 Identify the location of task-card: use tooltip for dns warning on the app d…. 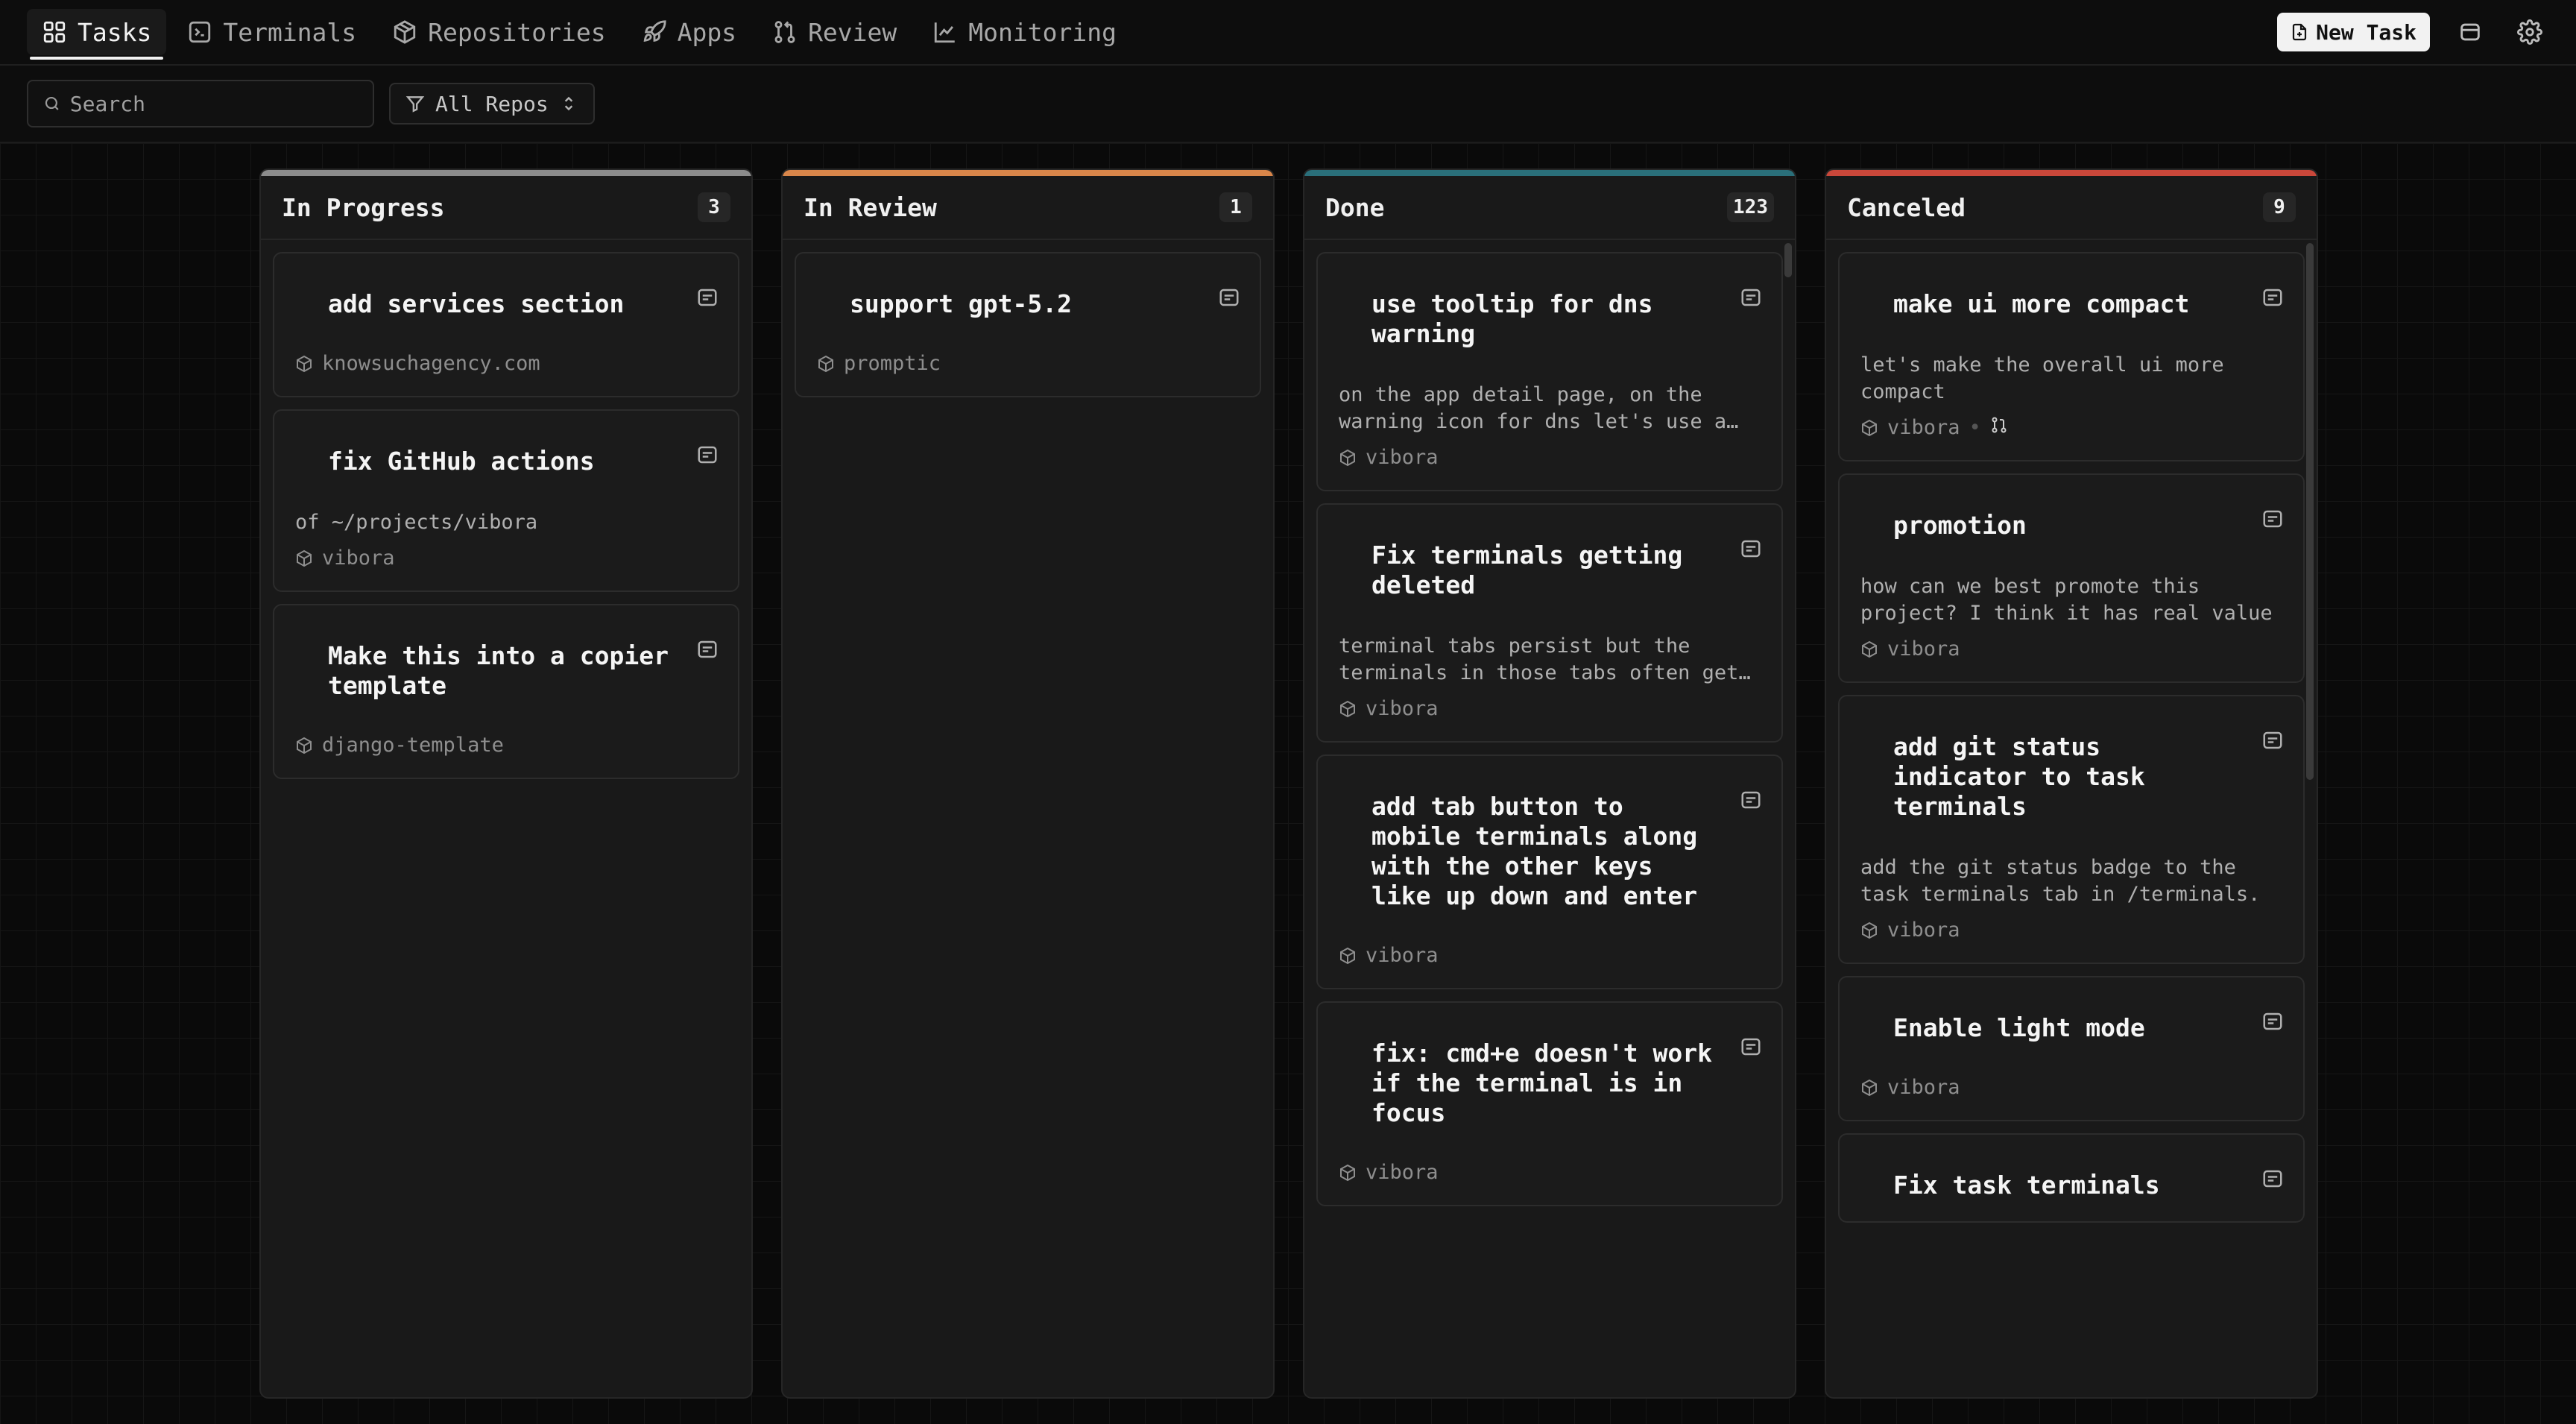
(1549, 371).